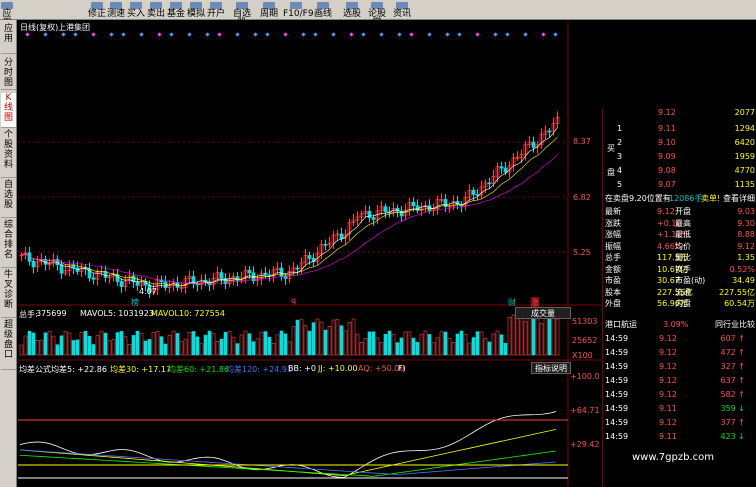 Image resolution: width=756 pixels, height=487 pixels. Describe the element at coordinates (8, 74) in the screenshot. I see `sidebar-tab-1: 分 时 图` at that location.